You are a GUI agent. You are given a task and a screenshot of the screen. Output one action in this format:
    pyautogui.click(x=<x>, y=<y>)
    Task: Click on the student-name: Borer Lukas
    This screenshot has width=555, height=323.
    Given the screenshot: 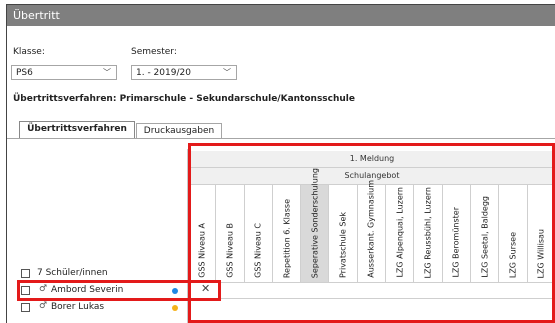 What is the action you would take?
    pyautogui.click(x=77, y=307)
    